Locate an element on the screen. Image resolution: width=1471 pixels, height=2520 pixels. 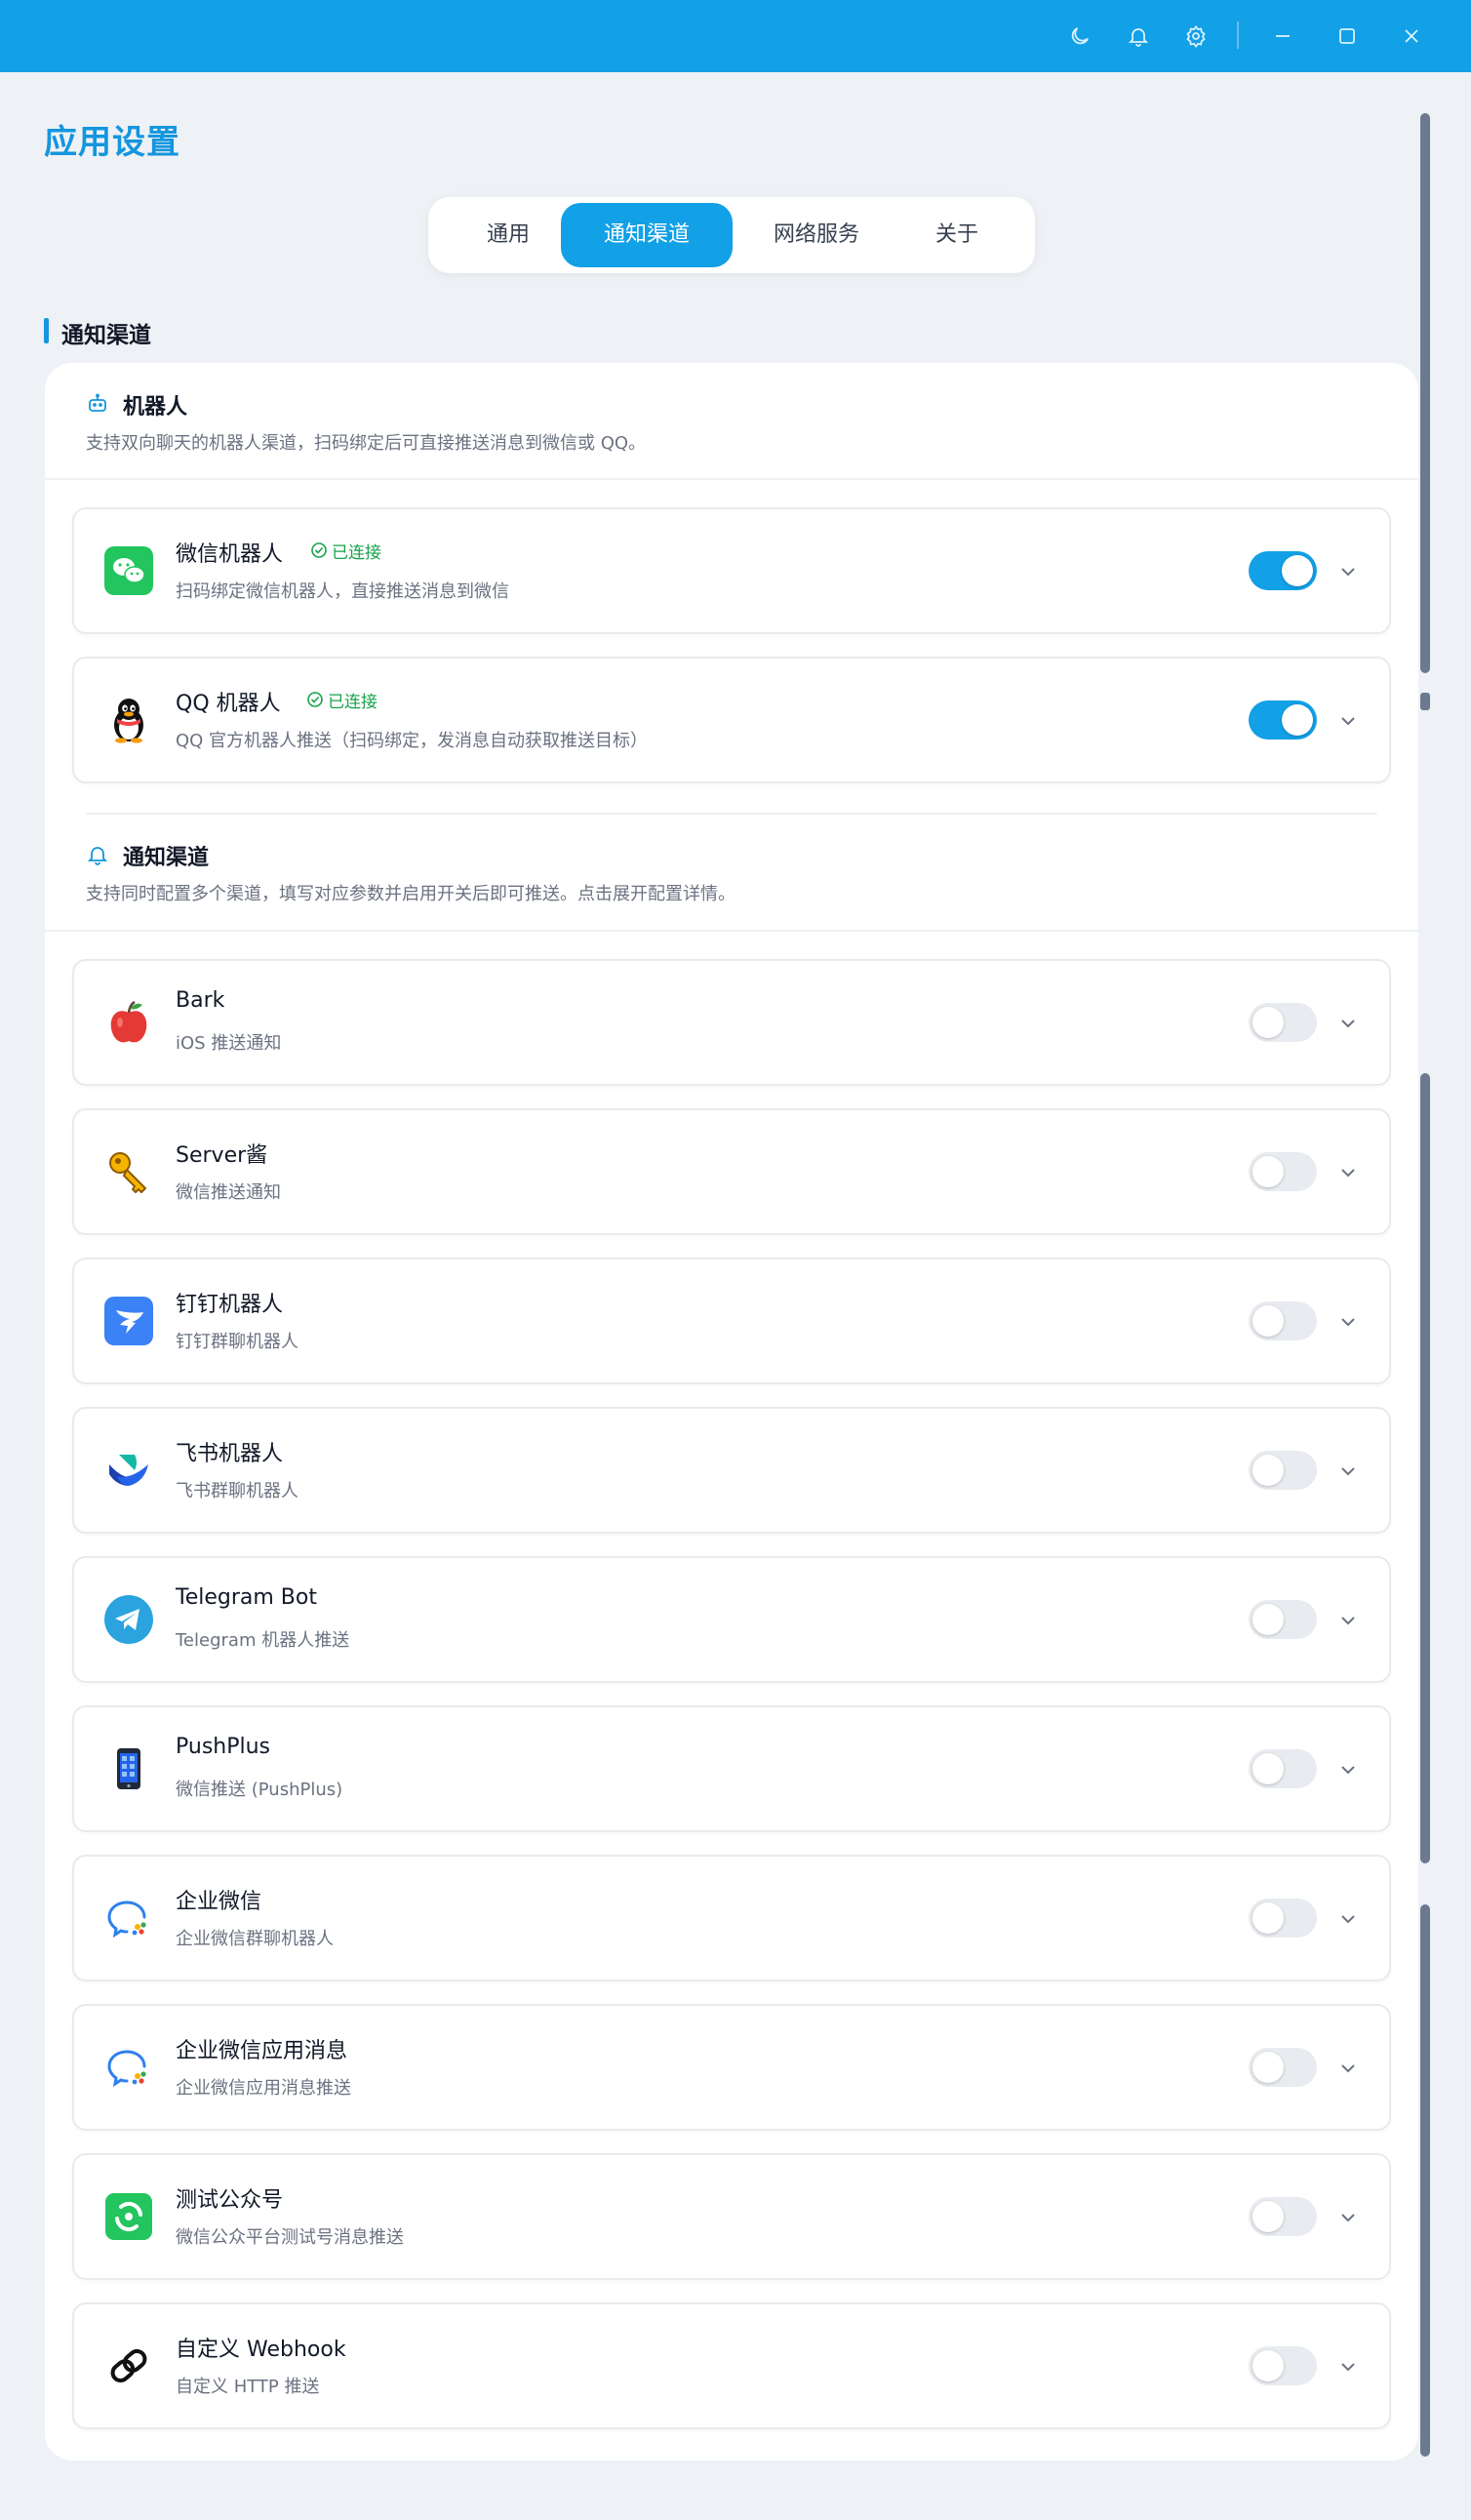
wechat-official-account-icon is located at coordinates (128, 2216).